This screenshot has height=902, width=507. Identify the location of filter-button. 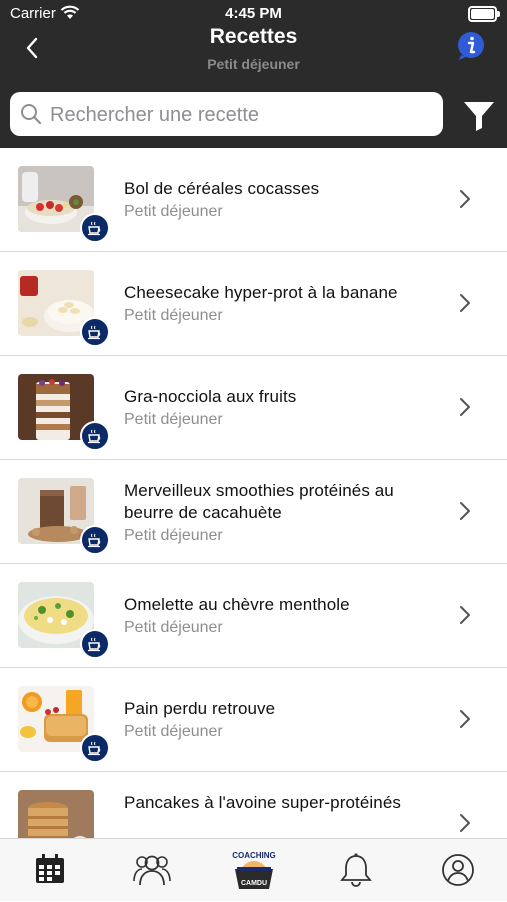
(479, 115).